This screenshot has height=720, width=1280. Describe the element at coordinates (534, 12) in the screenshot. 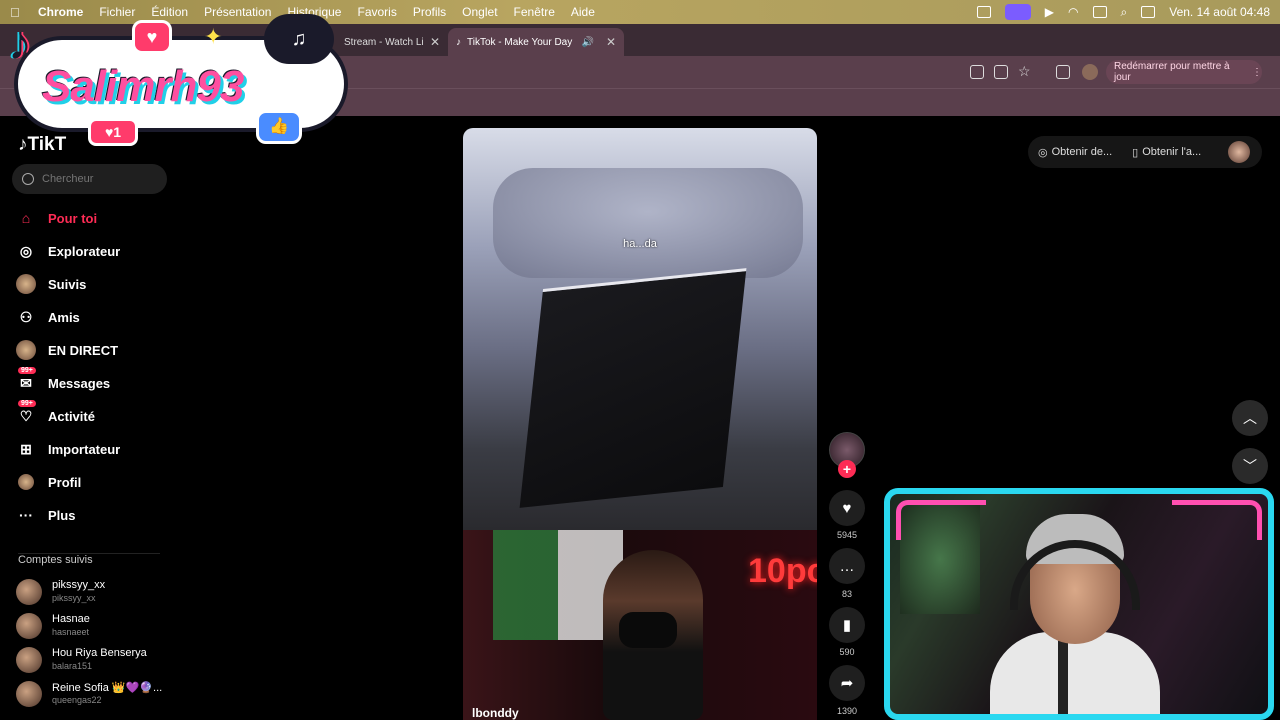

I see `menu-fenetre: Fenêtre` at that location.